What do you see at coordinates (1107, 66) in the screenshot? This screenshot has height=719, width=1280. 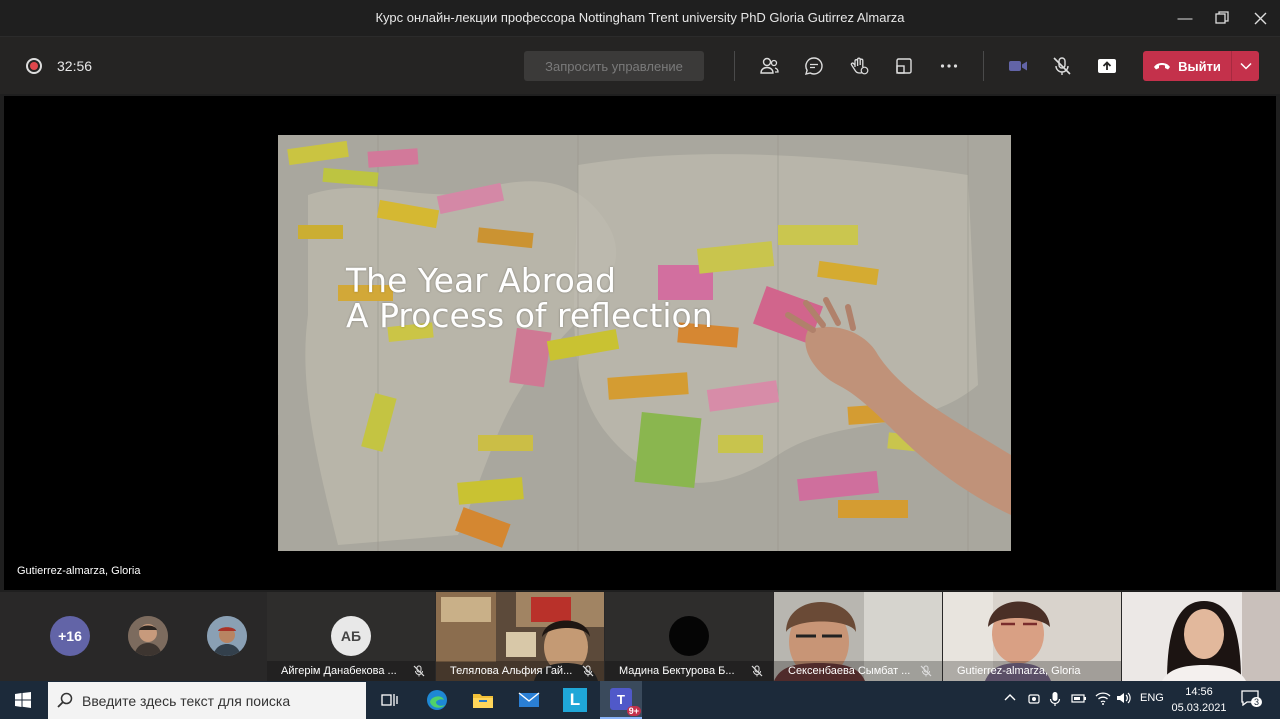 I see `share-icon` at bounding box center [1107, 66].